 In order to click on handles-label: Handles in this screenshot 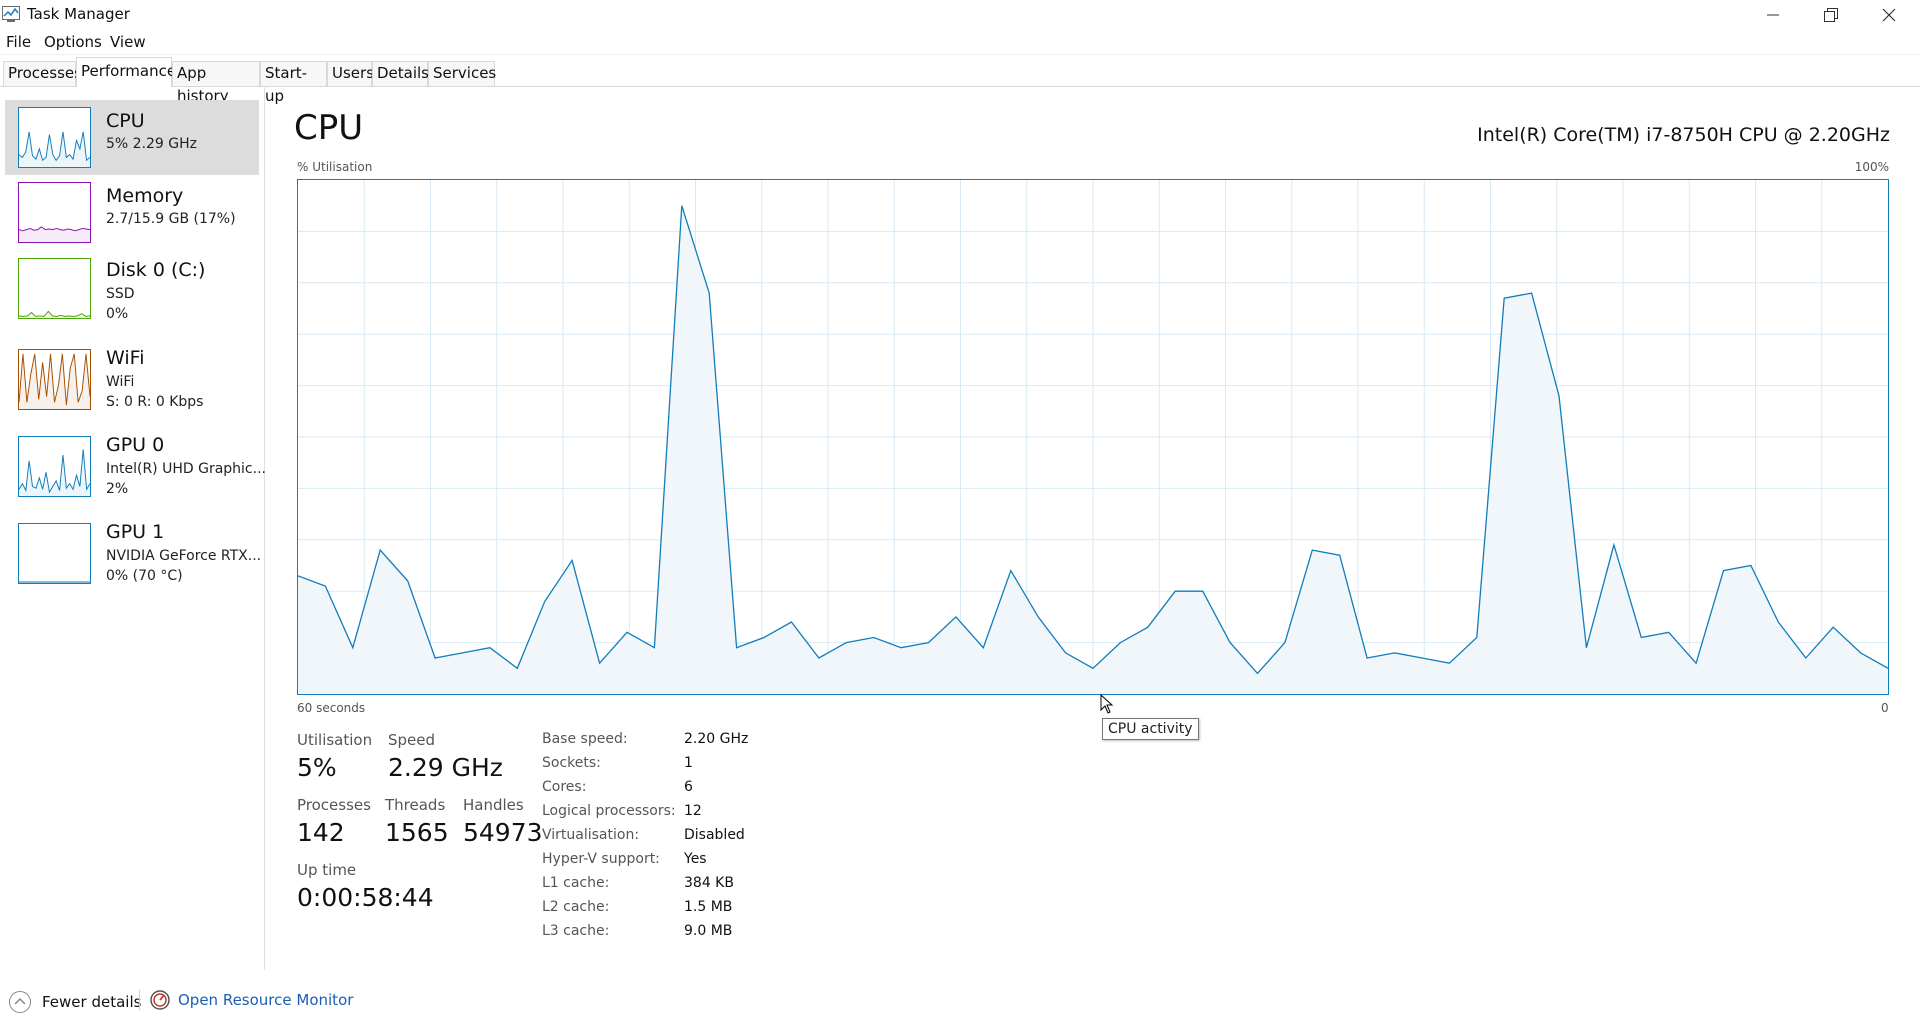, I will do `click(493, 805)`.